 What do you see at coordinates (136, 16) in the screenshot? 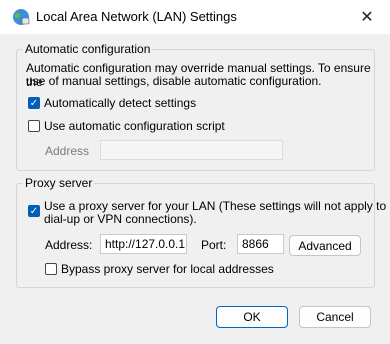
I see `window-title: Local Area Network (LAN) Settings` at bounding box center [136, 16].